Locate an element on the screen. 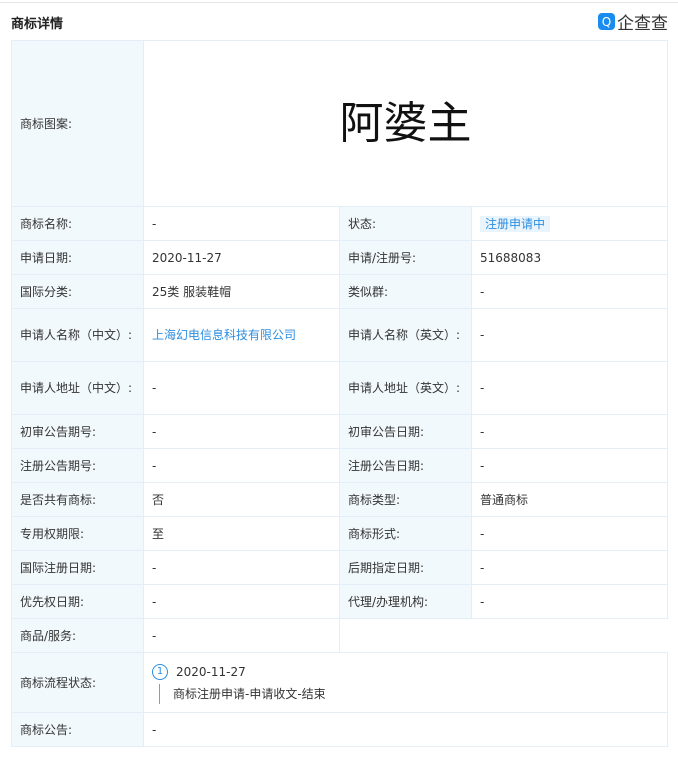  table-row: 申请人名称（中文）: 上海幻电信息科技有限公司 申请人名称（英文）: - is located at coordinates (340, 335).